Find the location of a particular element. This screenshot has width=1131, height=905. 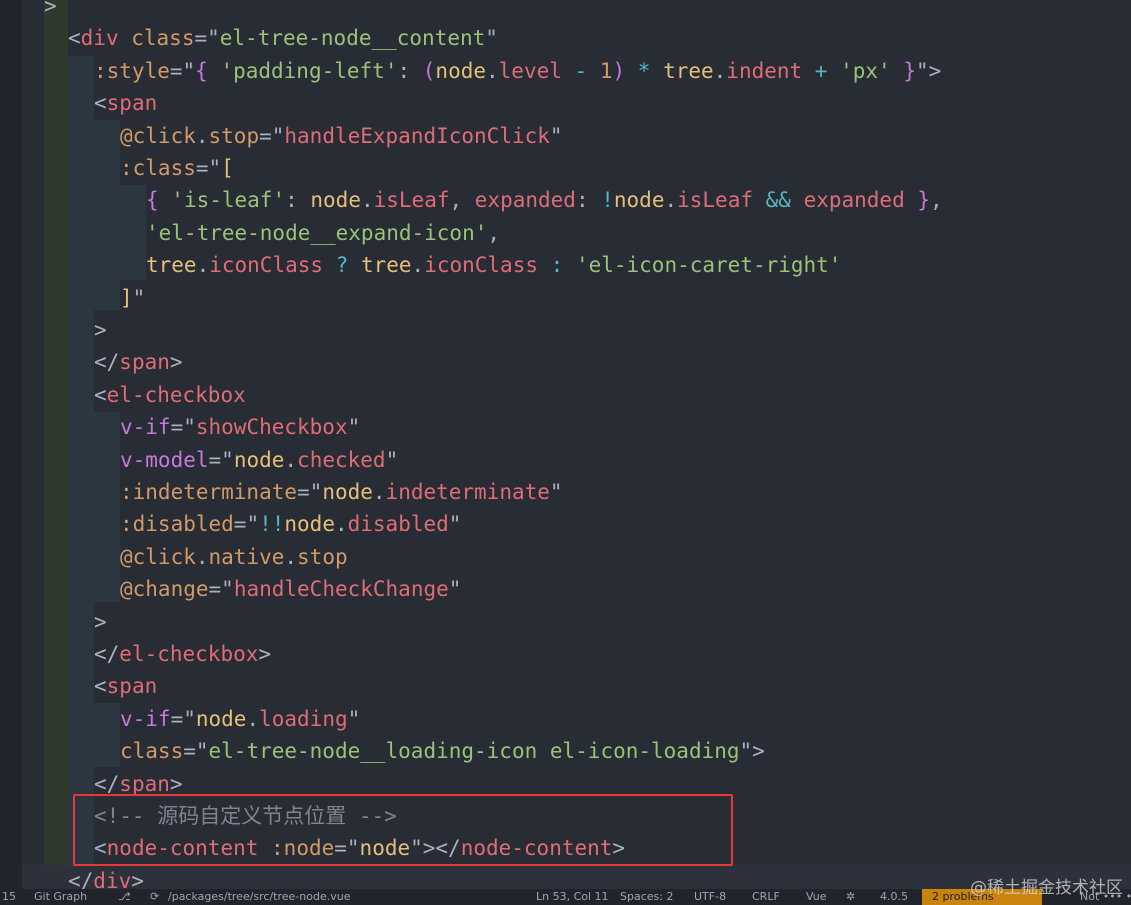

code-token: indent is located at coordinates (764, 70).